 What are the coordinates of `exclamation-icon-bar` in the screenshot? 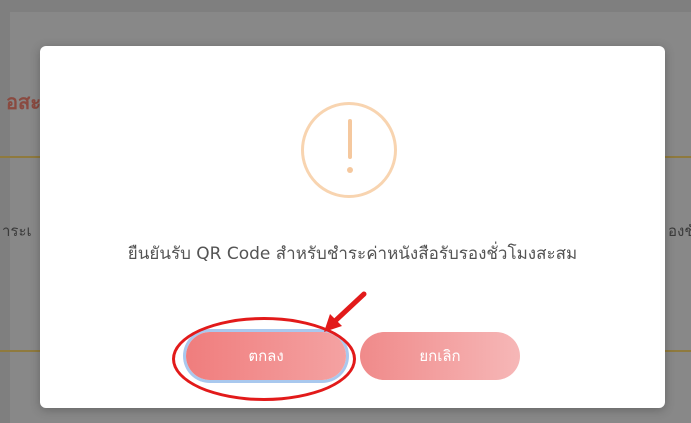 It's located at (350, 139).